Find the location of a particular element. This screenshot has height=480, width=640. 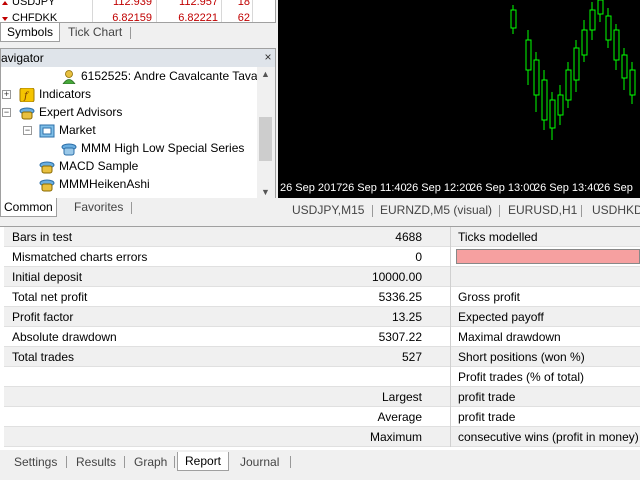

row-value: Largest is located at coordinates (401, 397).